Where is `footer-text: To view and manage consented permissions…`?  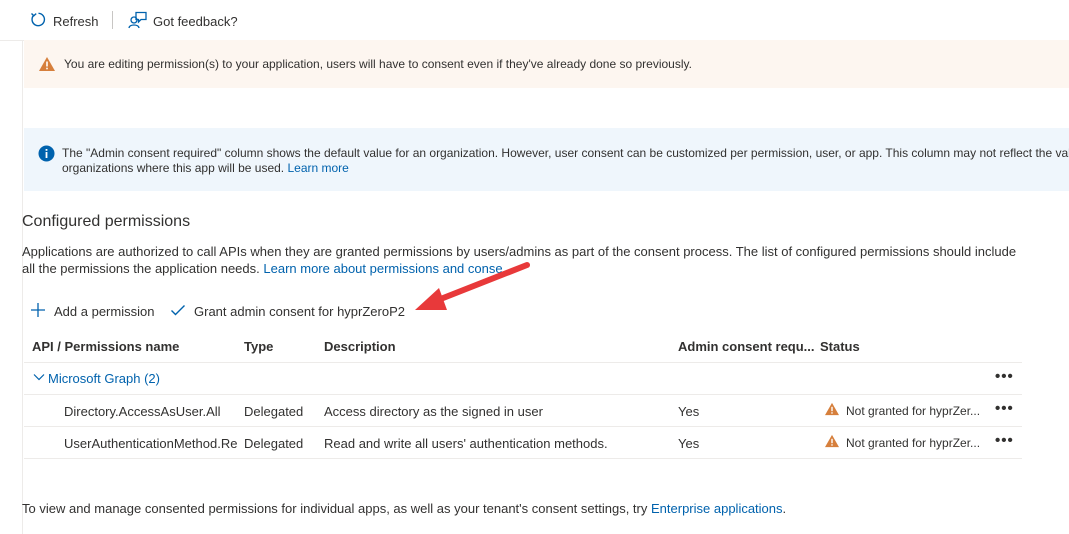
footer-text: To view and manage consented permissions… is located at coordinates (404, 508).